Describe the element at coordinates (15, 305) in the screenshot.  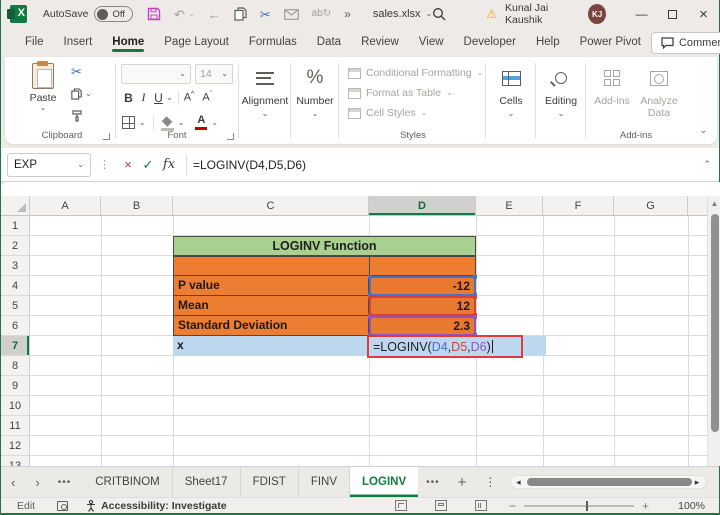
I see `row-header-5: 5` at that location.